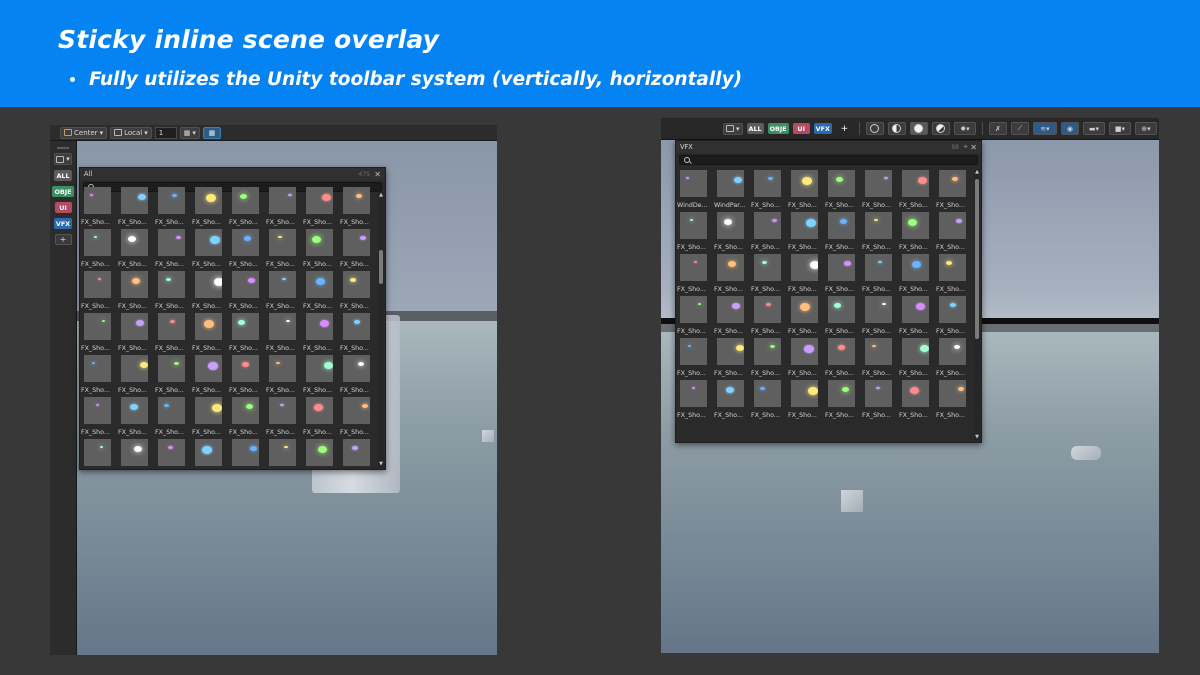 This screenshot has height=675, width=1200. What do you see at coordinates (822, 128) in the screenshot?
I see `tag-vfx-button: VFX` at bounding box center [822, 128].